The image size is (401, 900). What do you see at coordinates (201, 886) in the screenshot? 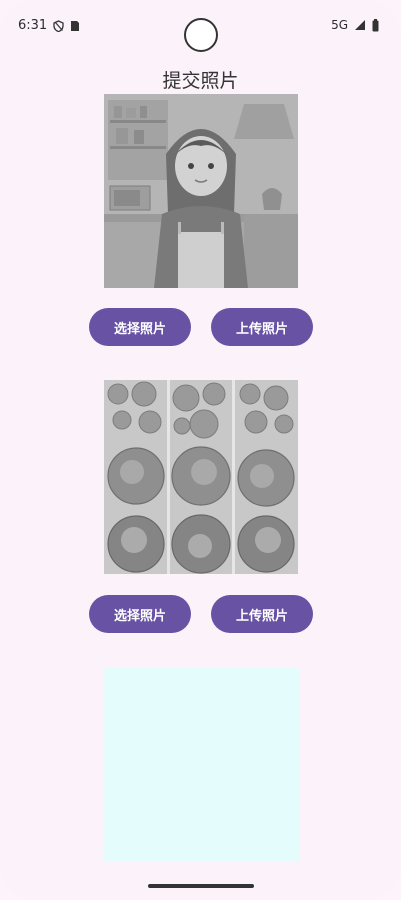
I see `home-indicator` at bounding box center [201, 886].